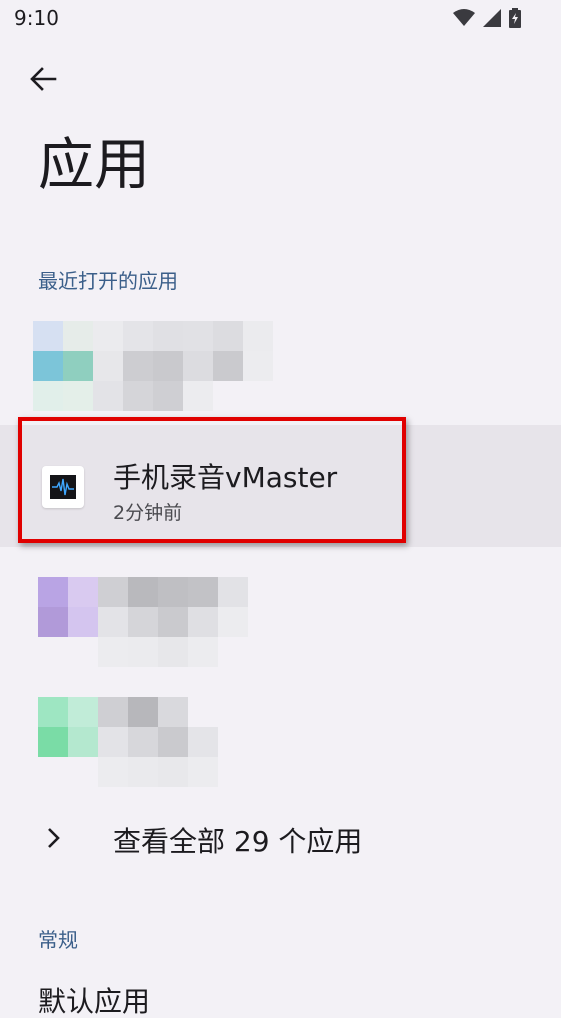  I want to click on wifi-icon, so click(464, 20).